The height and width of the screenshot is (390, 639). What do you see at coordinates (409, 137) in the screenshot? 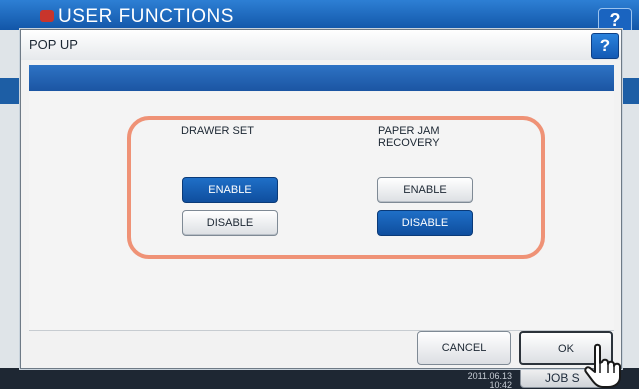
I see `paper-jam-recovery-label: PAPER JAM RECOVERY` at bounding box center [409, 137].